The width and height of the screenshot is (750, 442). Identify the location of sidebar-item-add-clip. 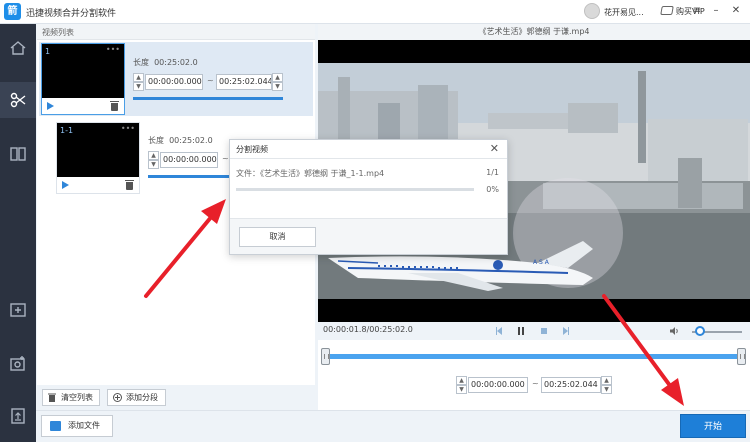
(18, 310).